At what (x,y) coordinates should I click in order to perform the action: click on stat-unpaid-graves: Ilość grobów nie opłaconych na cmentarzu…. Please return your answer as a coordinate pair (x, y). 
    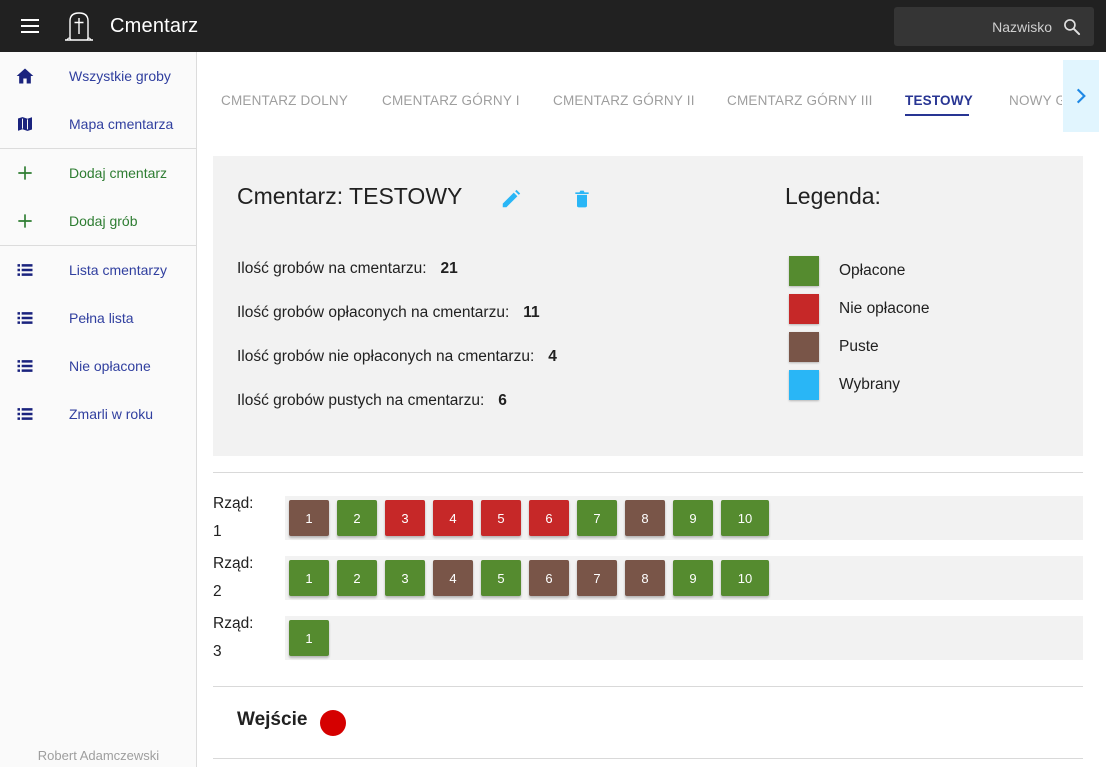
    Looking at the image, I should click on (397, 356).